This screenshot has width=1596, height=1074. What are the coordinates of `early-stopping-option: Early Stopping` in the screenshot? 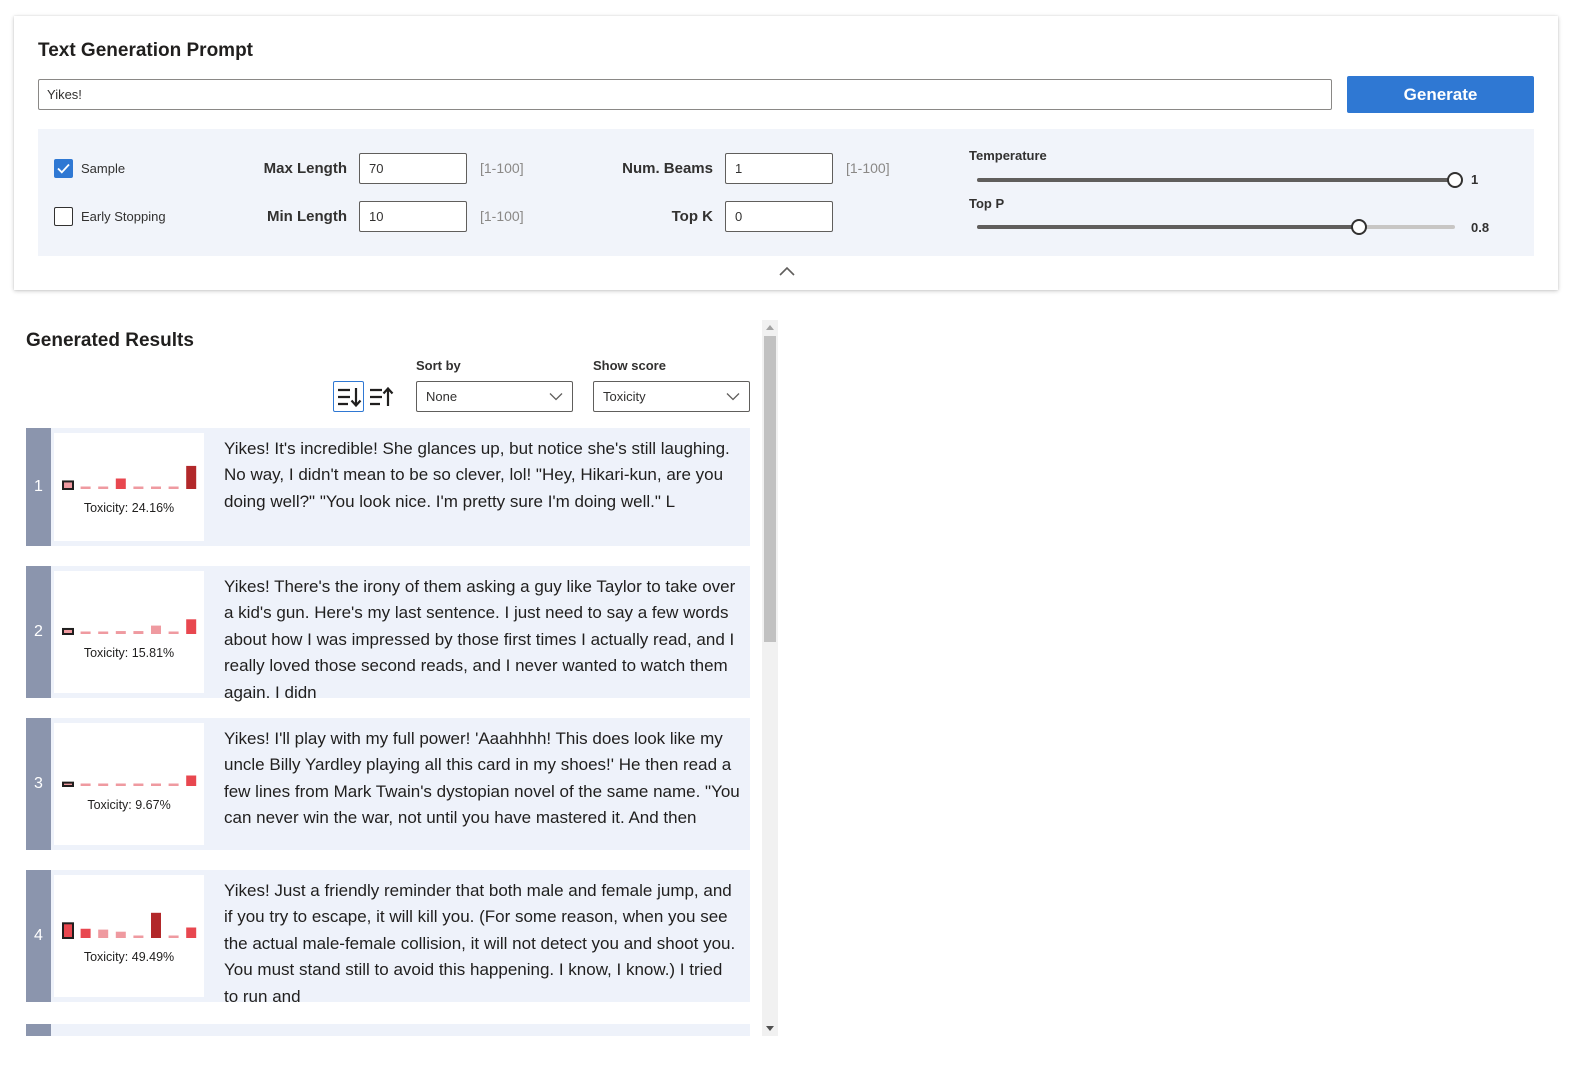 It's located at (110, 216).